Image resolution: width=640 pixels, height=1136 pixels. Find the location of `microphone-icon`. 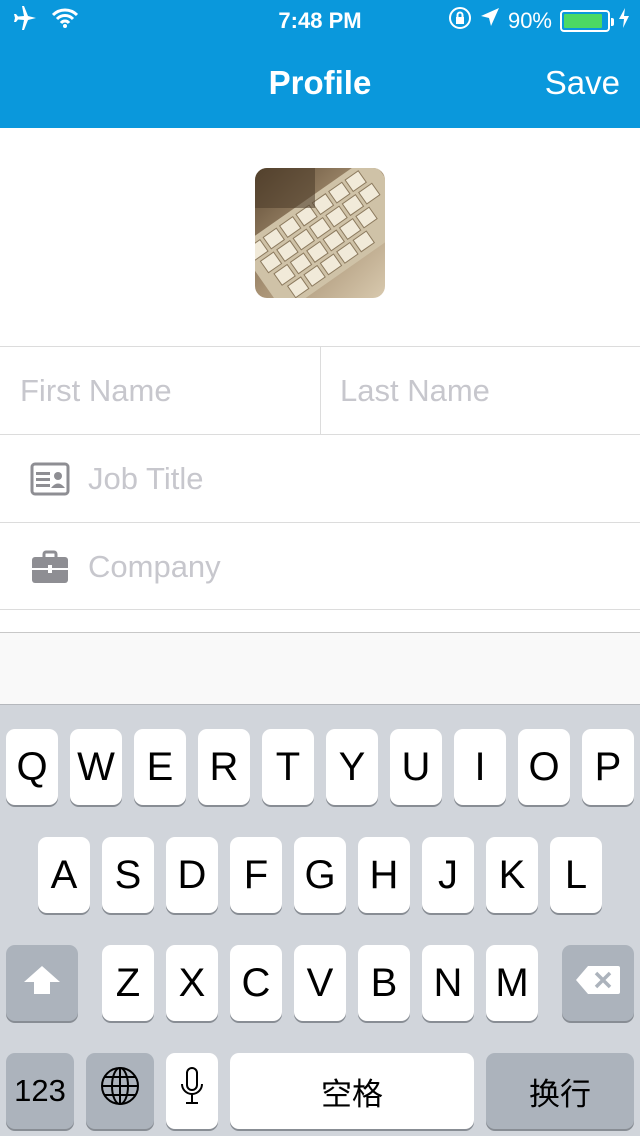

microphone-icon is located at coordinates (192, 1091).